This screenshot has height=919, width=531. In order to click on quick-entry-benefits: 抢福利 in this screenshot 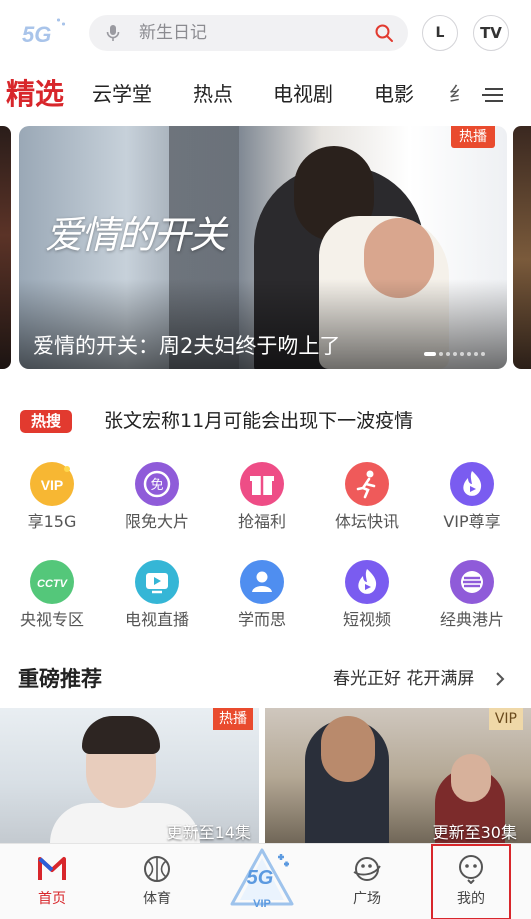, I will do `click(262, 496)`.